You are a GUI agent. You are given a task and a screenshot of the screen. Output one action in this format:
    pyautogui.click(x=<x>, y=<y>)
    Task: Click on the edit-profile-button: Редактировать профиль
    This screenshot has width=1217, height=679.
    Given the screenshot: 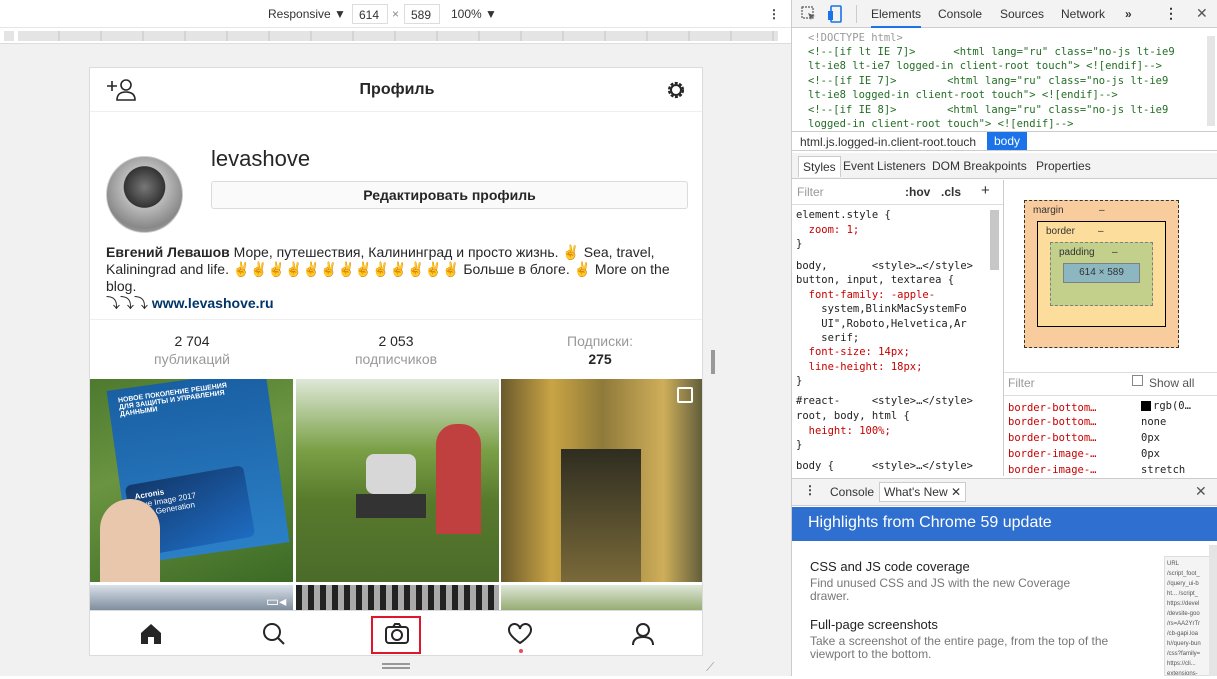 What is the action you would take?
    pyautogui.click(x=449, y=195)
    